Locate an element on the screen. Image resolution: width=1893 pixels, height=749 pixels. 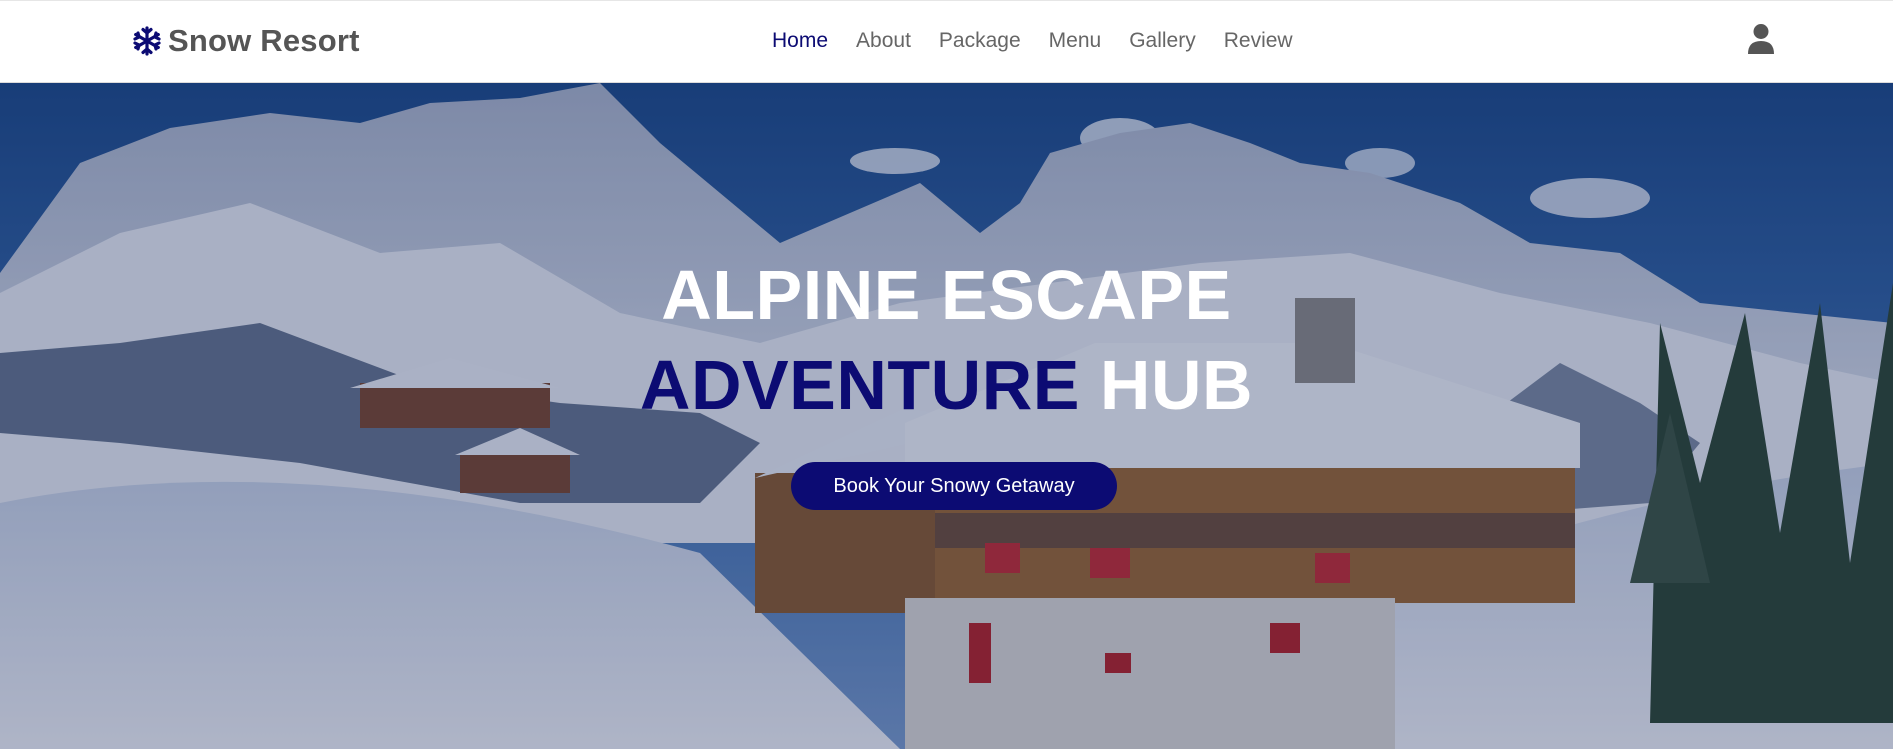
hero-title-line2: ADVENTURE HUB is located at coordinates (946, 385).